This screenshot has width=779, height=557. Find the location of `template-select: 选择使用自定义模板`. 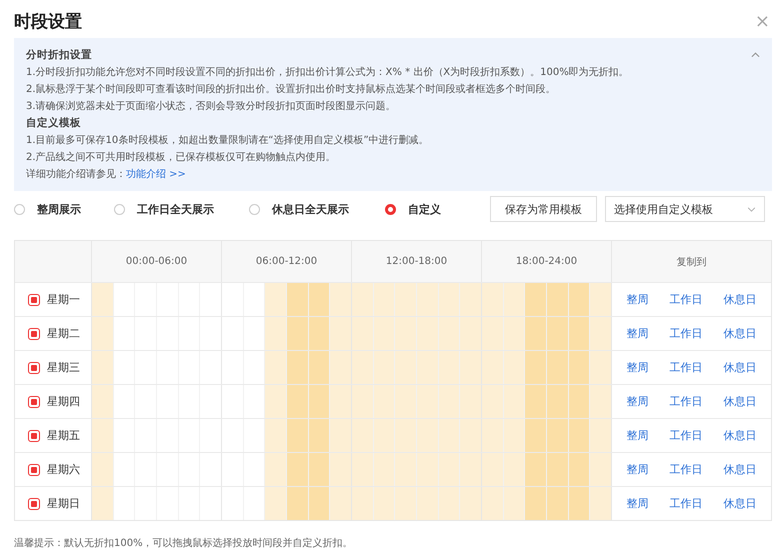

template-select: 选择使用自定义模板 is located at coordinates (685, 209).